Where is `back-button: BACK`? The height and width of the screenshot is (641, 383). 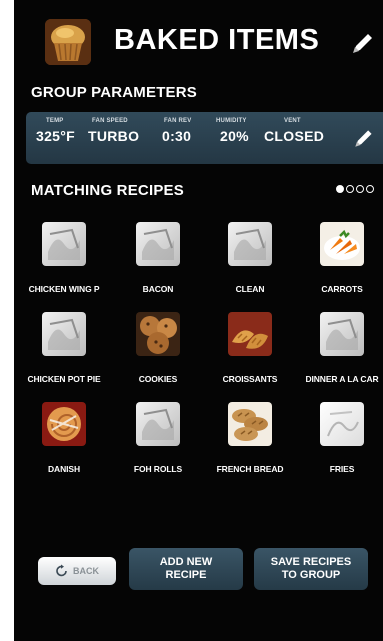 back-button: BACK is located at coordinates (77, 571).